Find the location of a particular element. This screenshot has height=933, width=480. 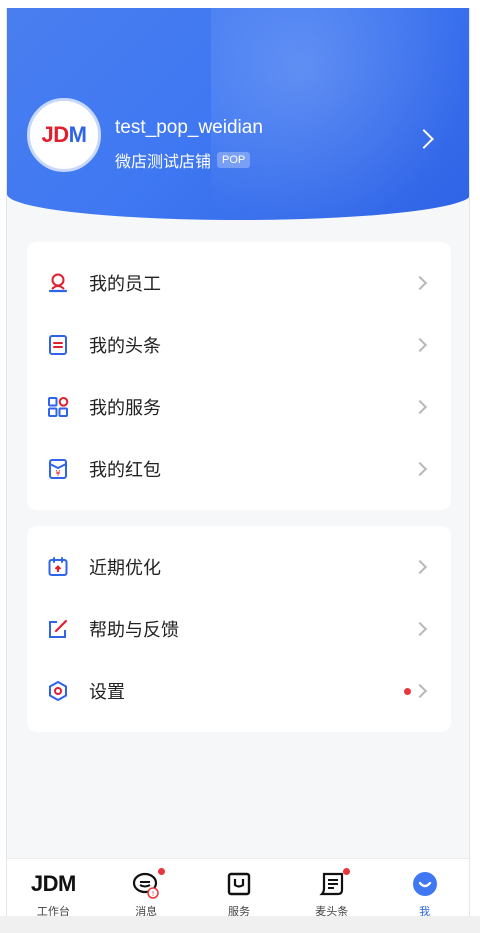

settings-icon is located at coordinates (58, 691).